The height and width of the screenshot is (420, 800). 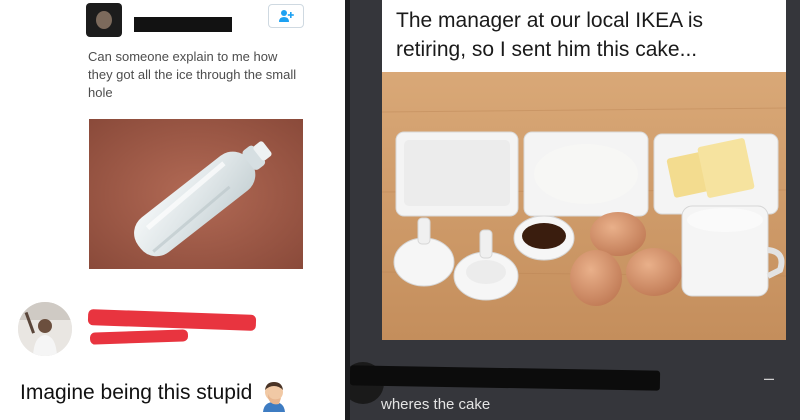 I want to click on man-facepalming-emoji, so click(x=274, y=397).